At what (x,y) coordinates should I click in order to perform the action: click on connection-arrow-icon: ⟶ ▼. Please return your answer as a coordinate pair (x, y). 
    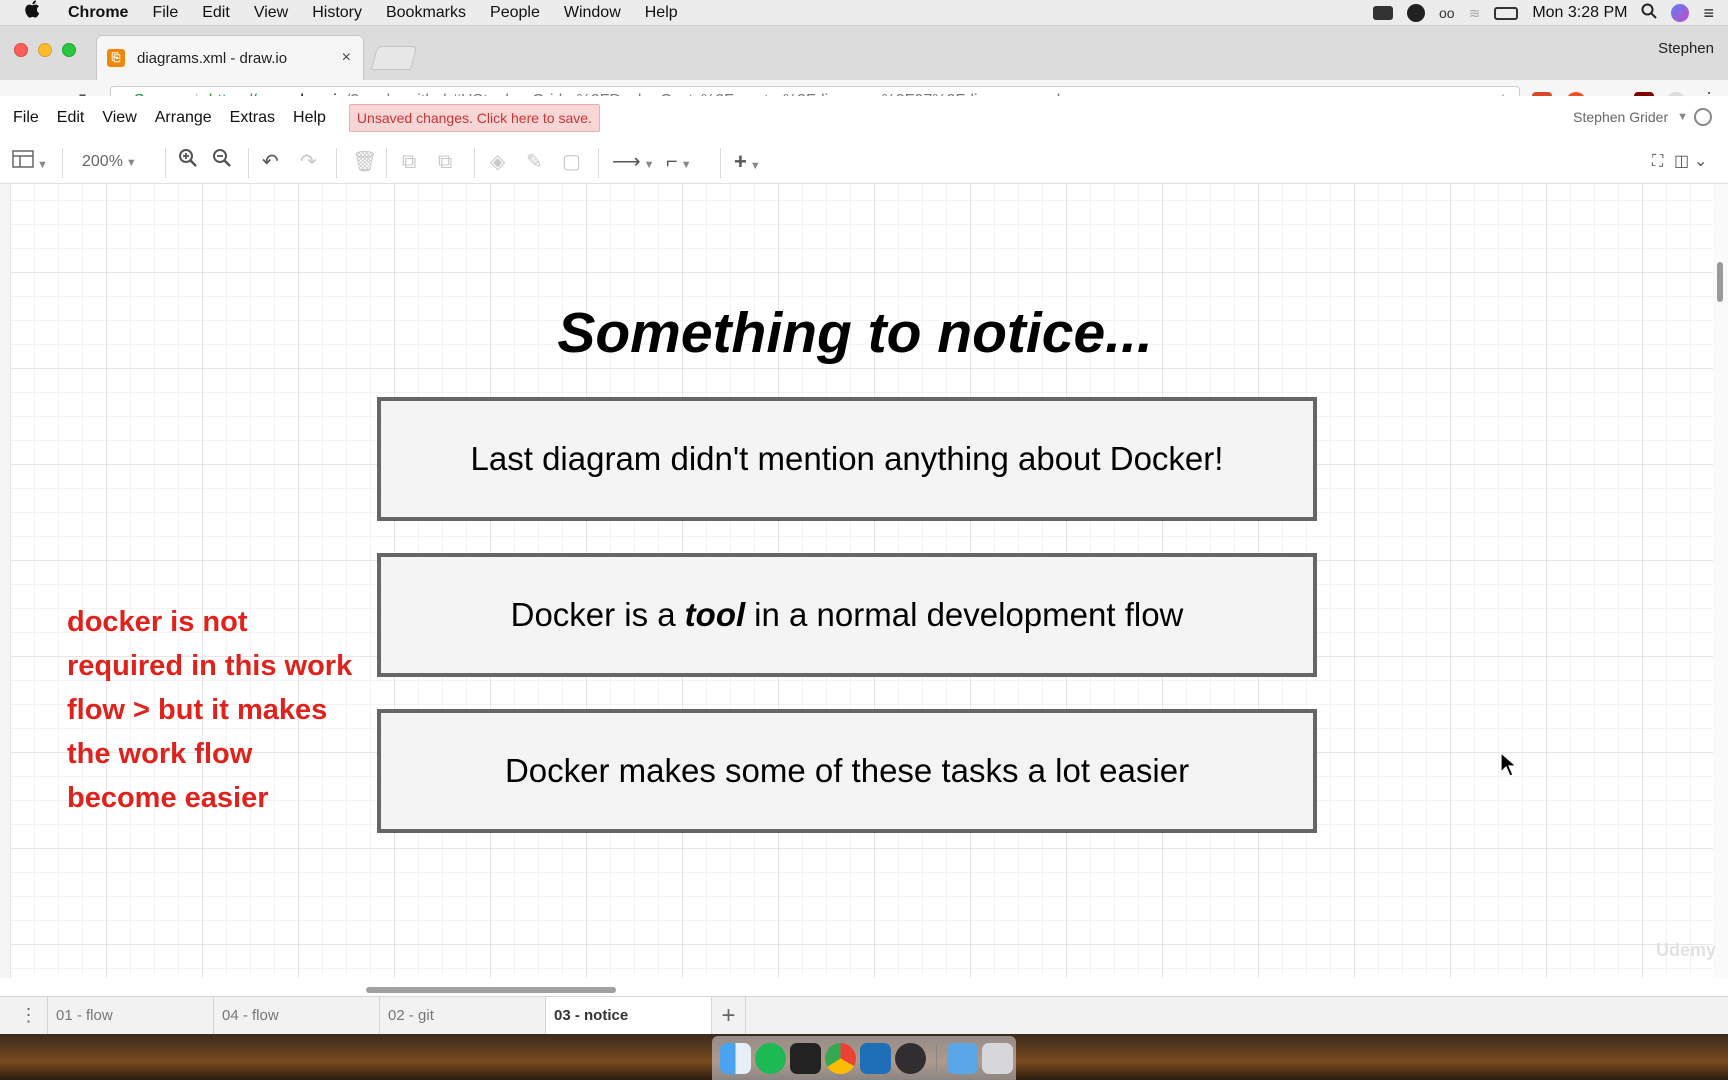
    Looking at the image, I should click on (633, 162).